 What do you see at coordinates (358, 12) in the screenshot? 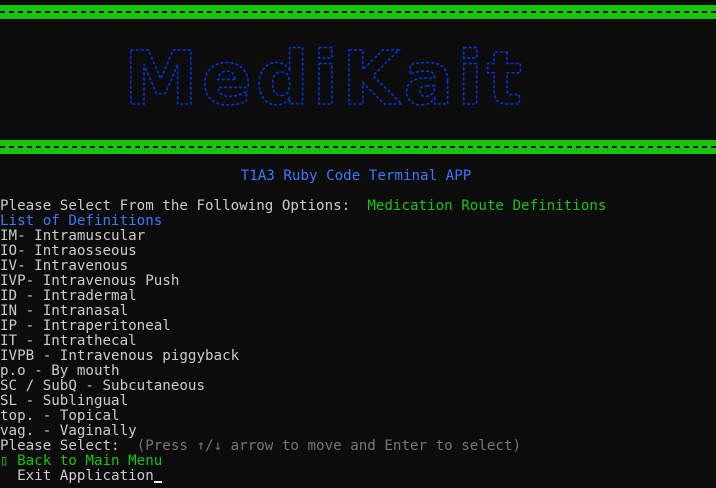
I see `banner-top-bar` at bounding box center [358, 12].